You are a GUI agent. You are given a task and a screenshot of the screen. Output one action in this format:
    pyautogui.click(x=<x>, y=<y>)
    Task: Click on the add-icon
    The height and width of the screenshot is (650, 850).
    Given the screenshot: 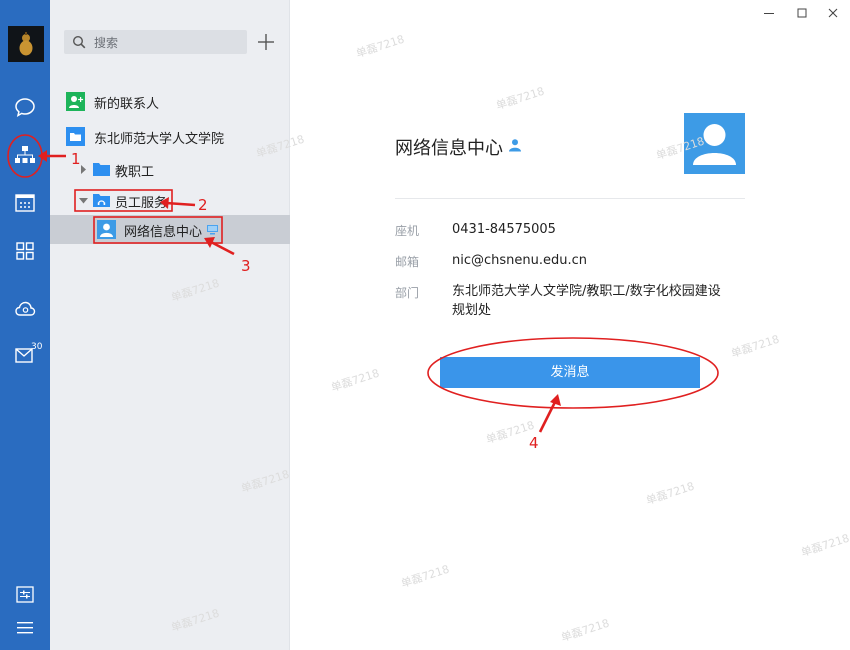 What is the action you would take?
    pyautogui.click(x=266, y=42)
    